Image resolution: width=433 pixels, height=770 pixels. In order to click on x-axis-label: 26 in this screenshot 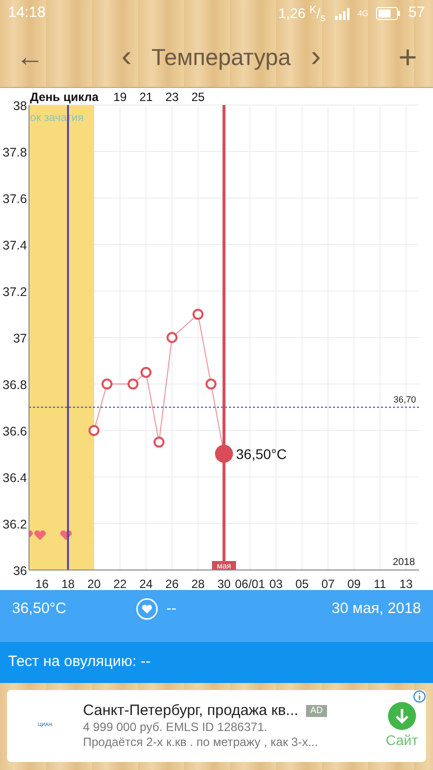, I will do `click(172, 583)`.